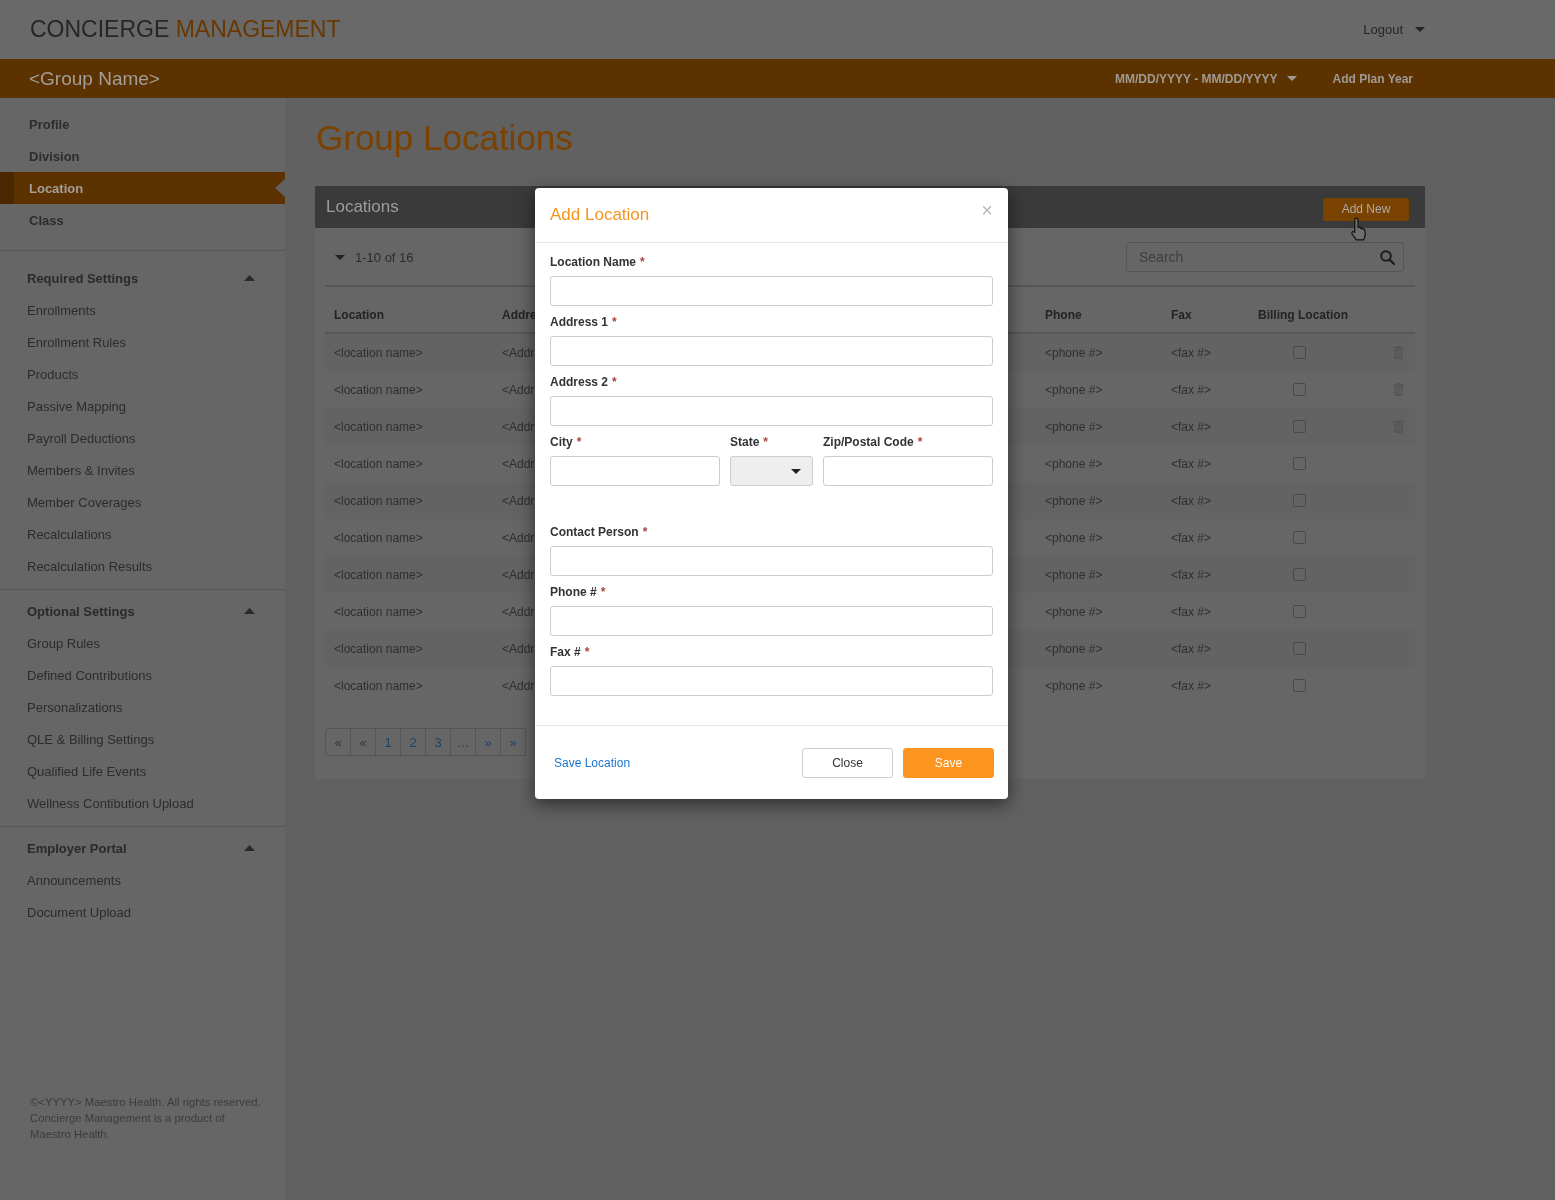 Image resolution: width=1555 pixels, height=1200 pixels. I want to click on sidebar-item: Division, so click(142, 156).